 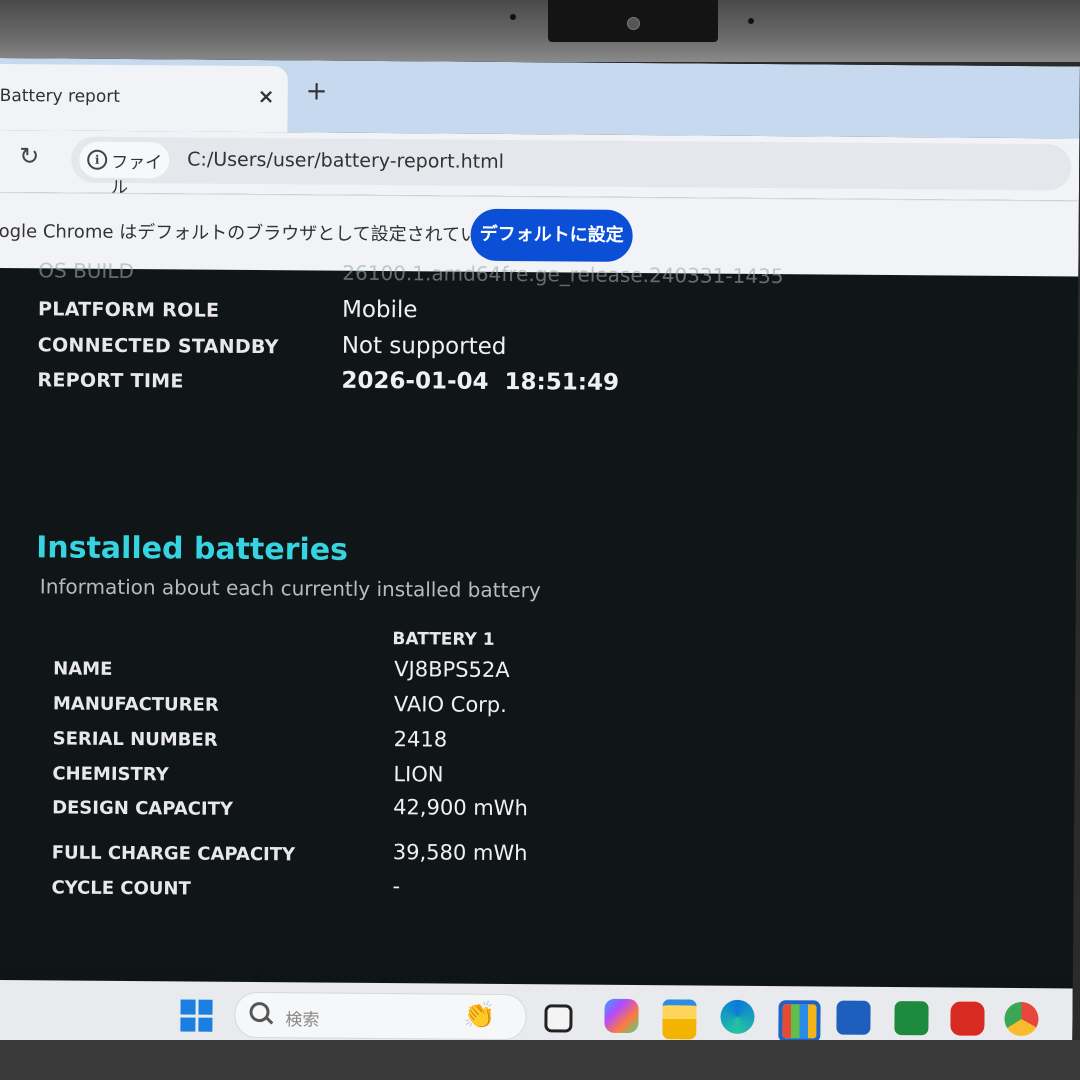 I want to click on word-icon, so click(x=853, y=1017).